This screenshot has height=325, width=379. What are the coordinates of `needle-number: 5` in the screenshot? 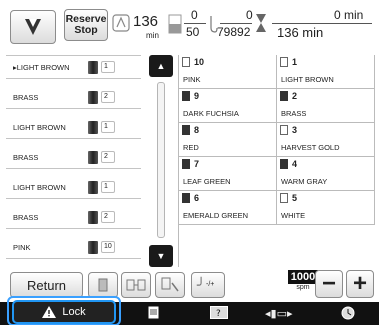 It's located at (295, 198).